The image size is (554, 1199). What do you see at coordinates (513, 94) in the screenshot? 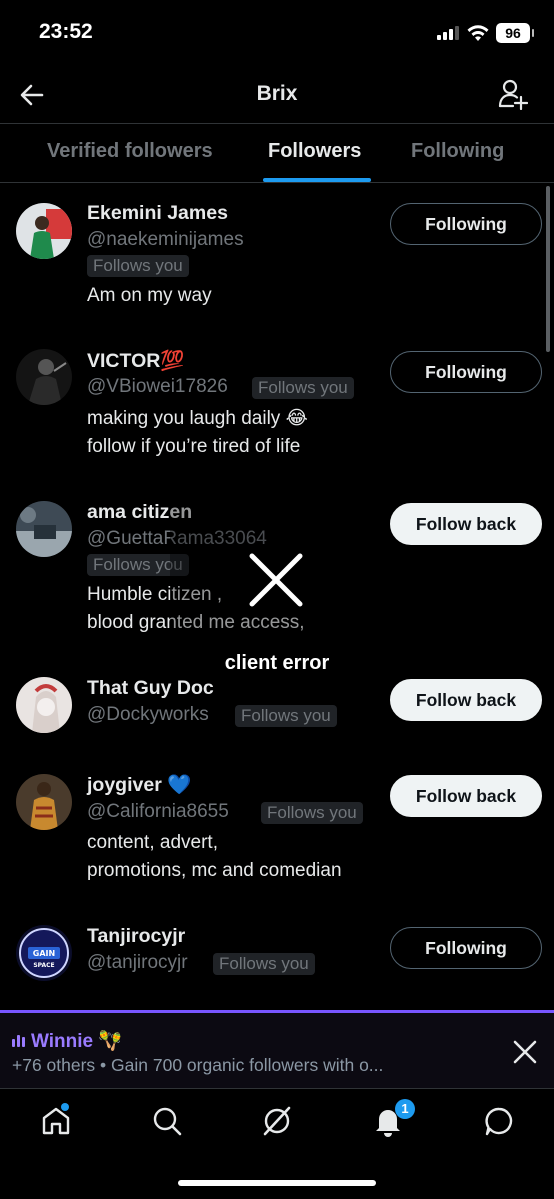
I see `add-user-icon` at bounding box center [513, 94].